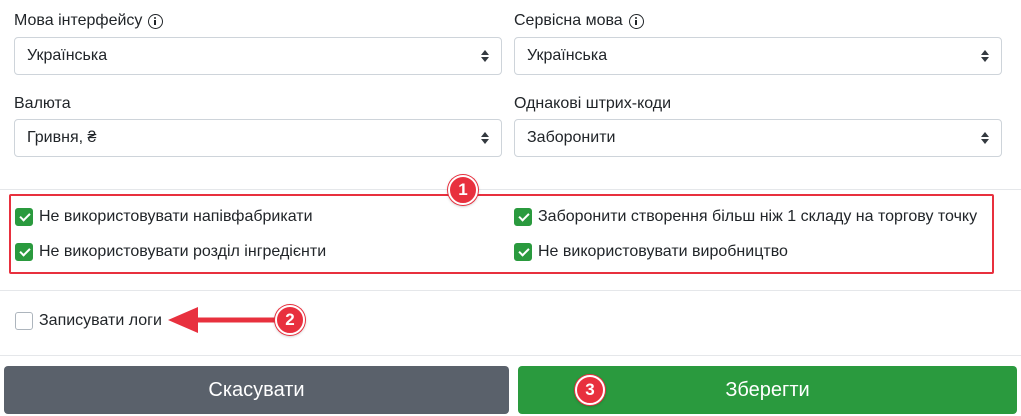 This screenshot has width=1021, height=416. What do you see at coordinates (290, 320) in the screenshot?
I see `annotation-badge-2: 2` at bounding box center [290, 320].